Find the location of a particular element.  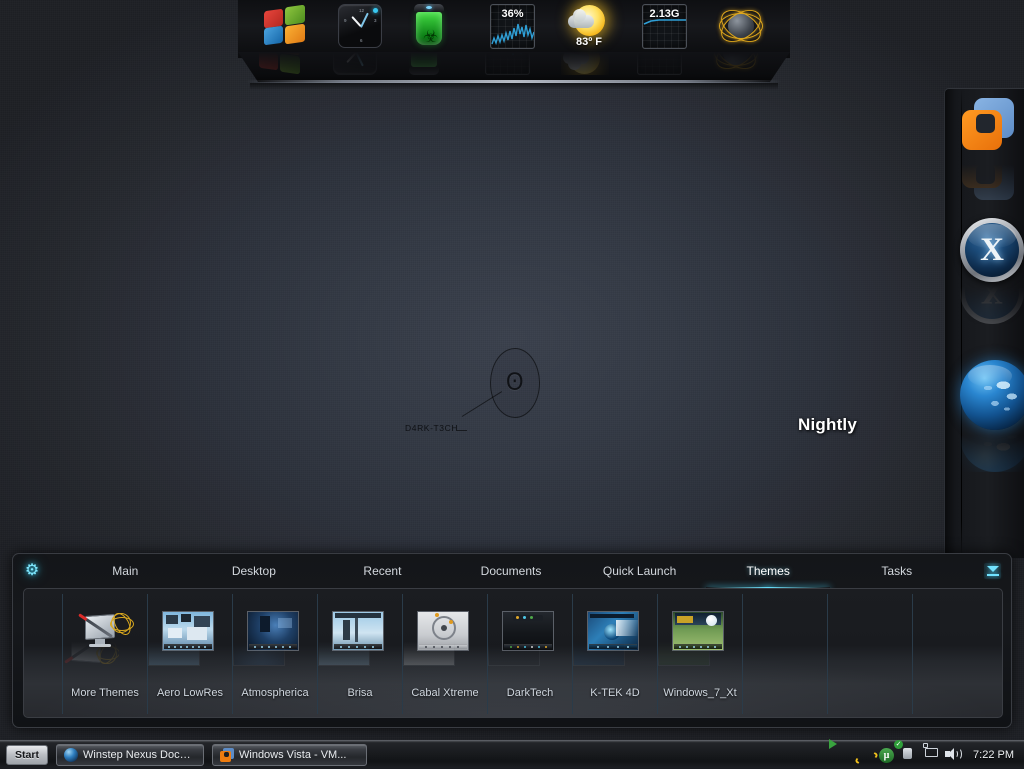

top-dock: 12 3 6 9 ☣ is located at coordinates (514, 45).